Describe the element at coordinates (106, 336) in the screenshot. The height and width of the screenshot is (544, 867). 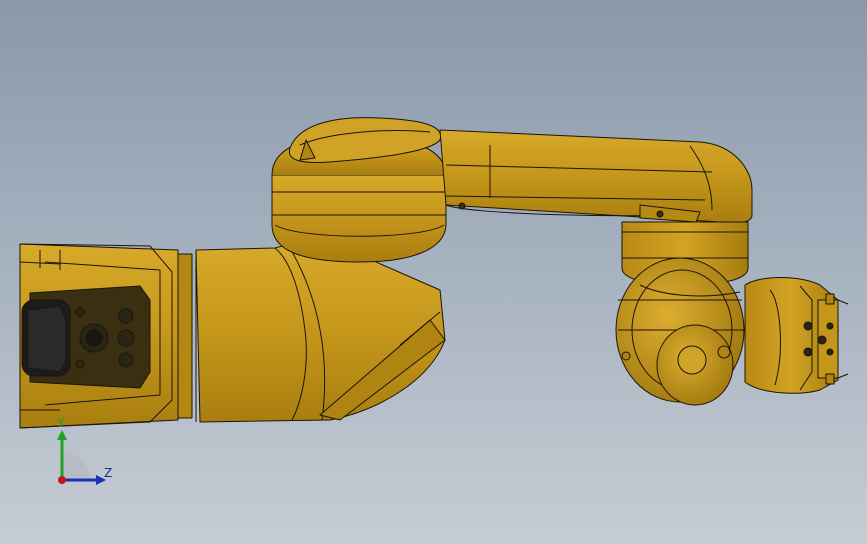
I see `base-housing` at that location.